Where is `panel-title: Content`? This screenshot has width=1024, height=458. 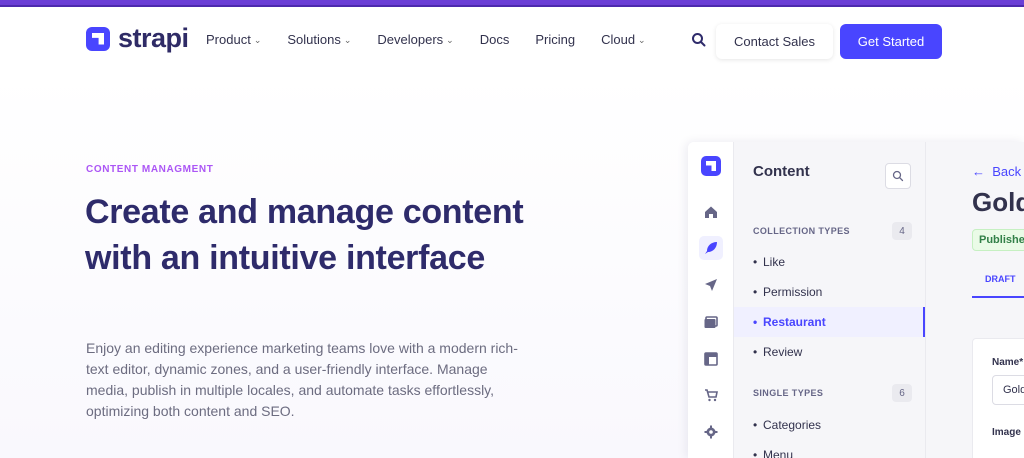 panel-title: Content is located at coordinates (781, 171).